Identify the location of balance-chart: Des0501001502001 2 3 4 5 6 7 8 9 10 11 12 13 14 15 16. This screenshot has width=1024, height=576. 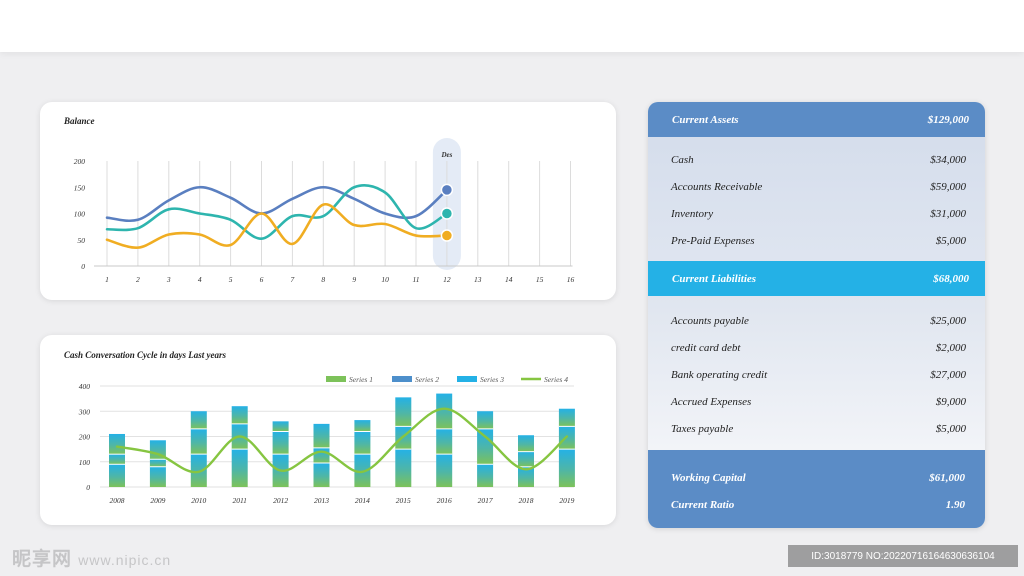
(324, 211).